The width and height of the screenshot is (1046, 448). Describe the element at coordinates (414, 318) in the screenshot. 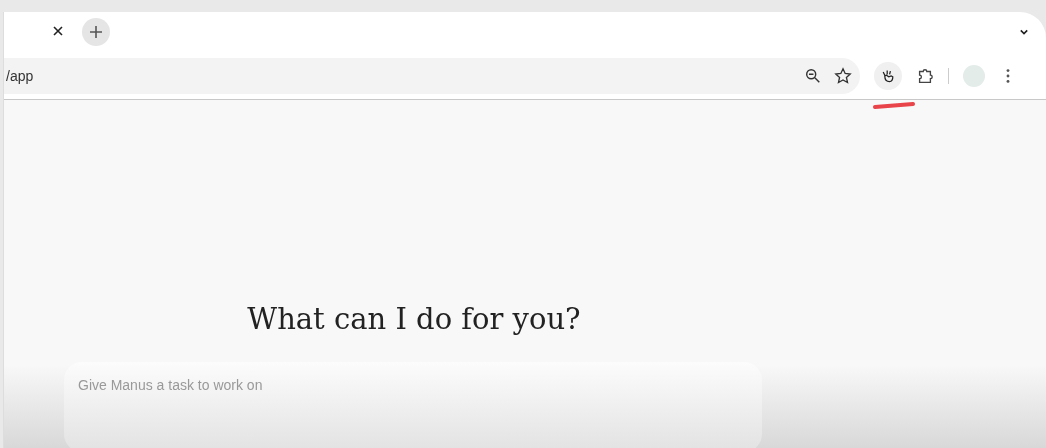

I see `page-heading: What can I do for you?` at that location.